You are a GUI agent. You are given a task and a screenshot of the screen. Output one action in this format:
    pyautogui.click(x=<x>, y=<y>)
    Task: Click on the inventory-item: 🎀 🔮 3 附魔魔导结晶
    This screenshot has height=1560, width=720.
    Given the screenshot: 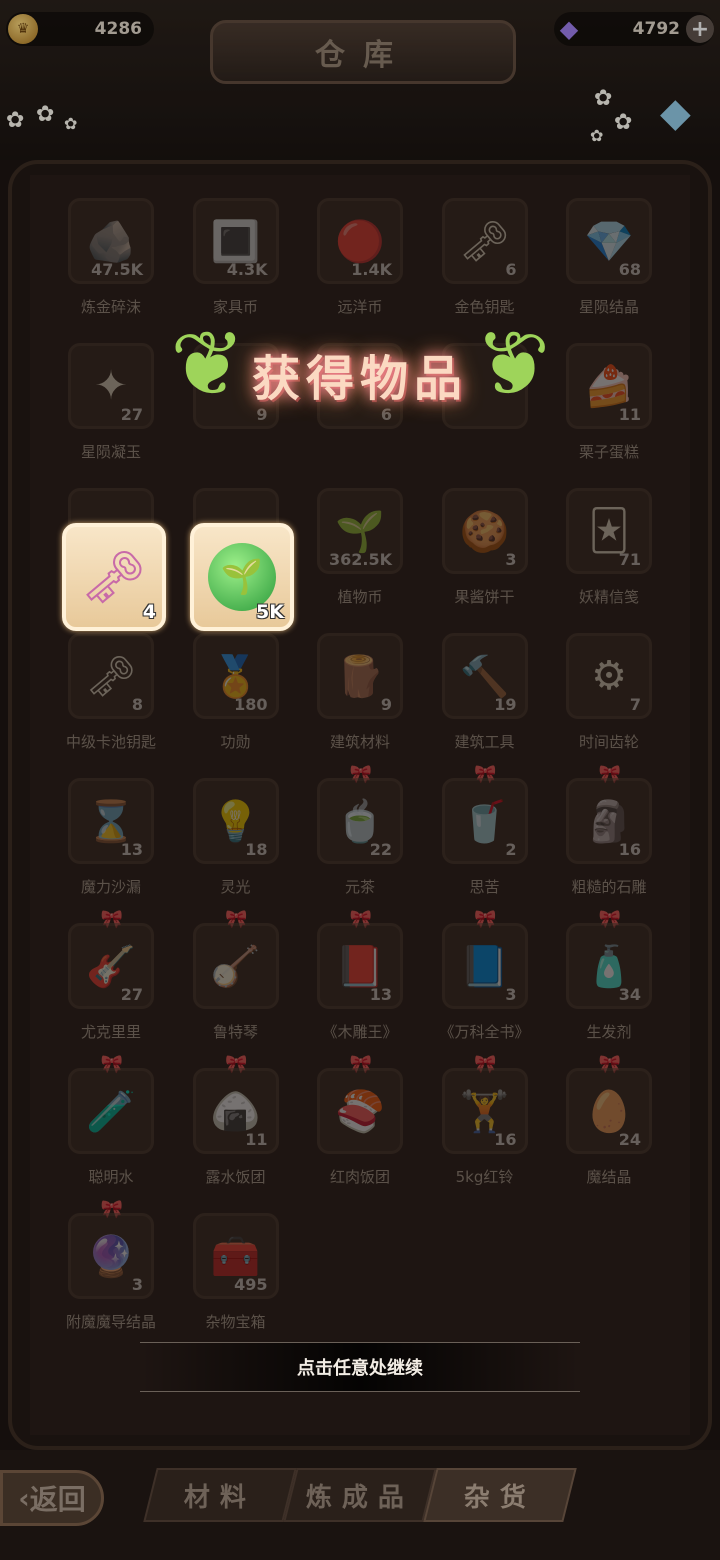 What is the action you would take?
    pyautogui.click(x=102, y=1276)
    